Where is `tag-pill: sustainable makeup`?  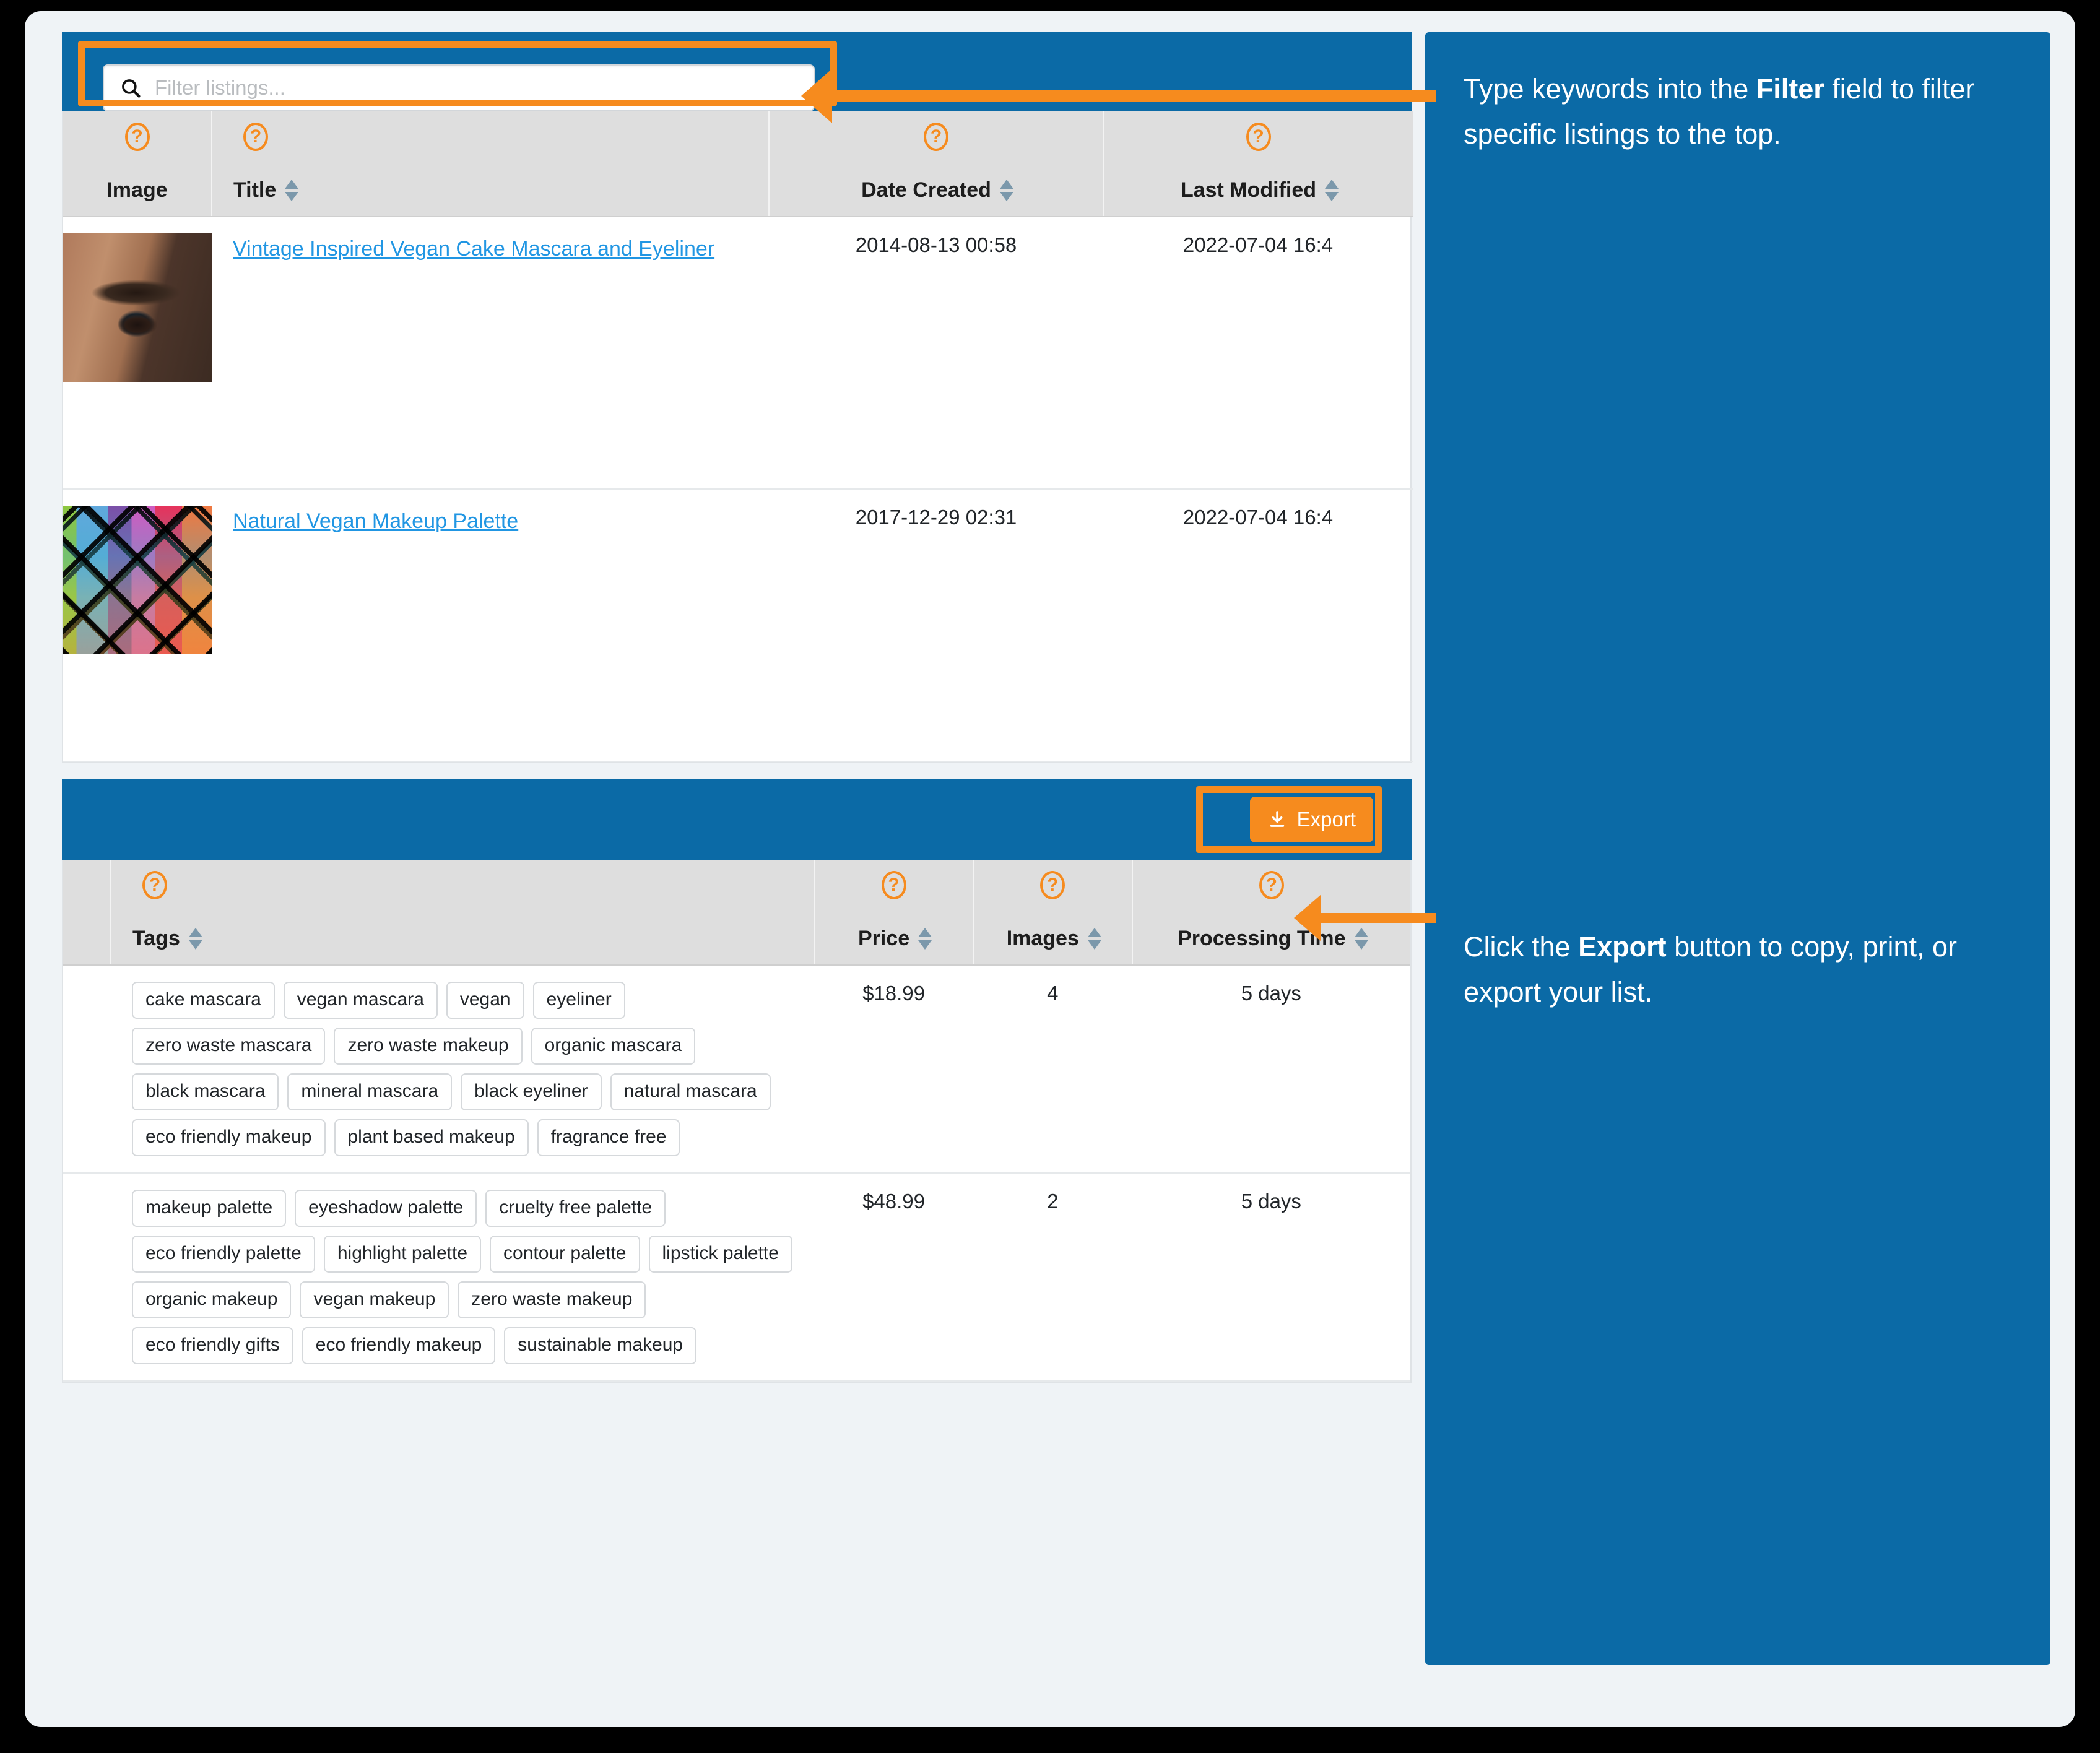
tag-pill: sustainable makeup is located at coordinates (600, 1346).